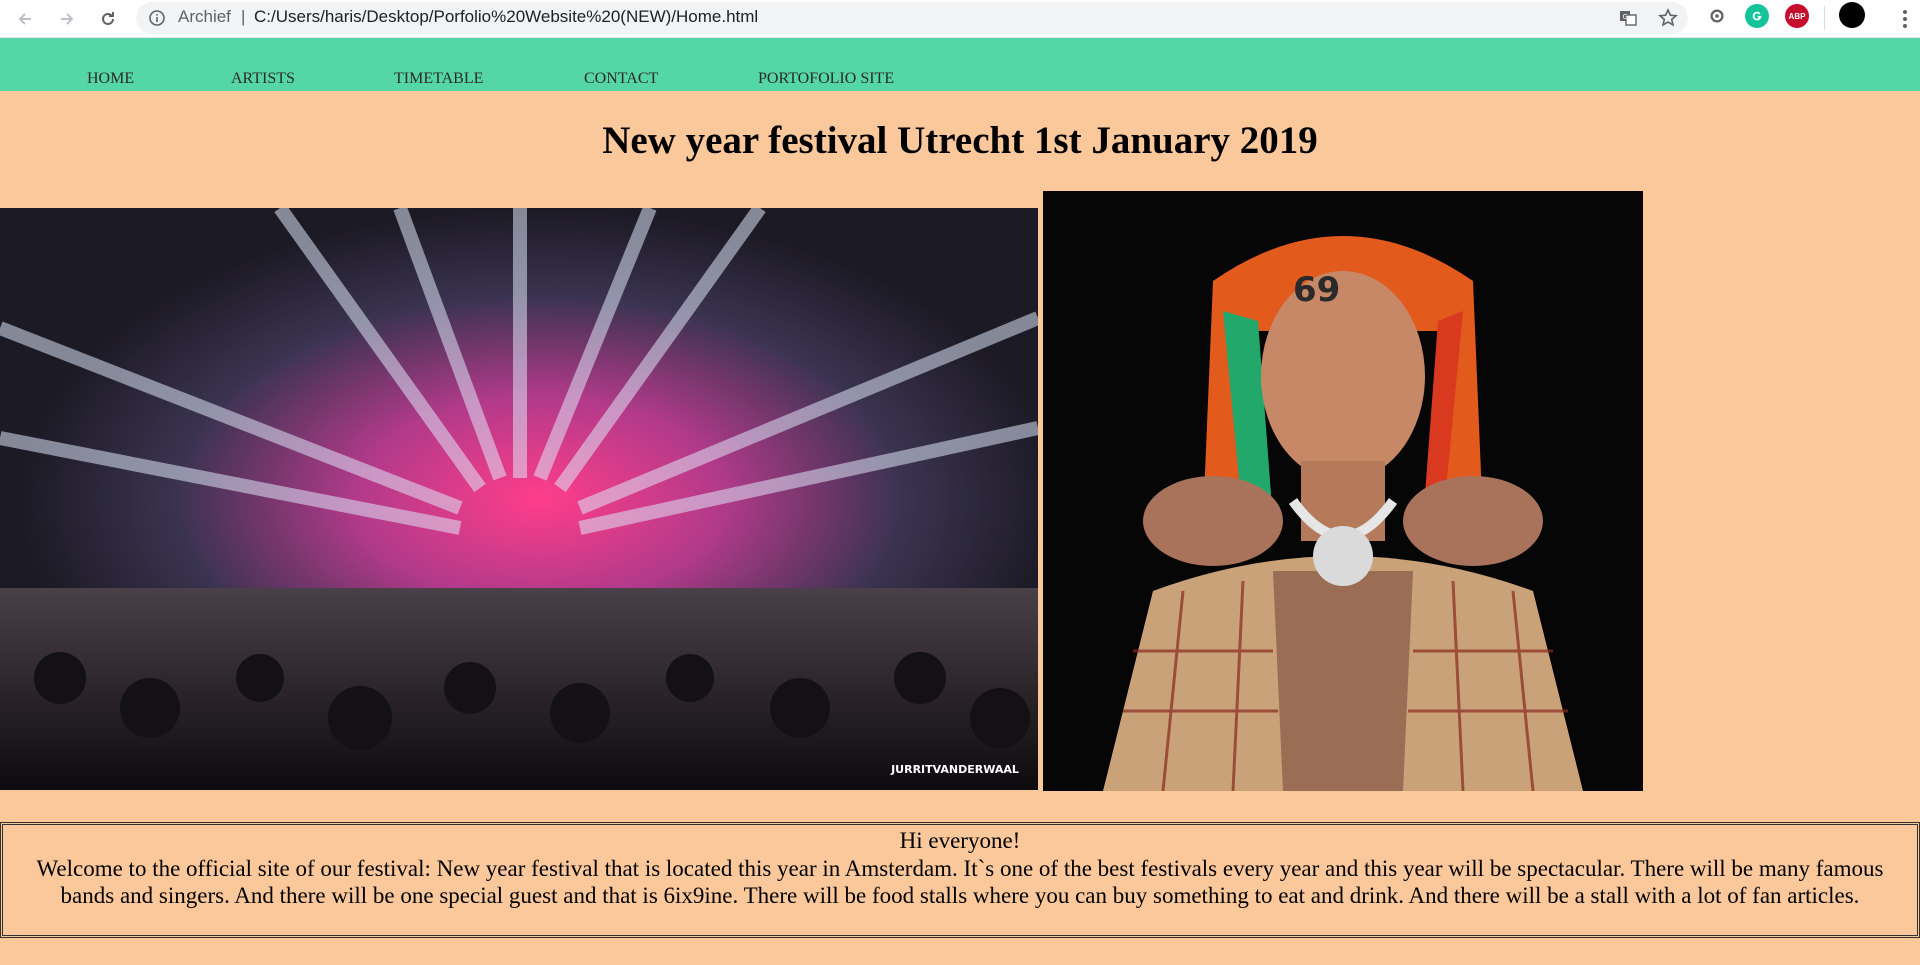 The width and height of the screenshot is (1920, 965). Describe the element at coordinates (1824, 18) in the screenshot. I see `toolbar-divider` at that location.